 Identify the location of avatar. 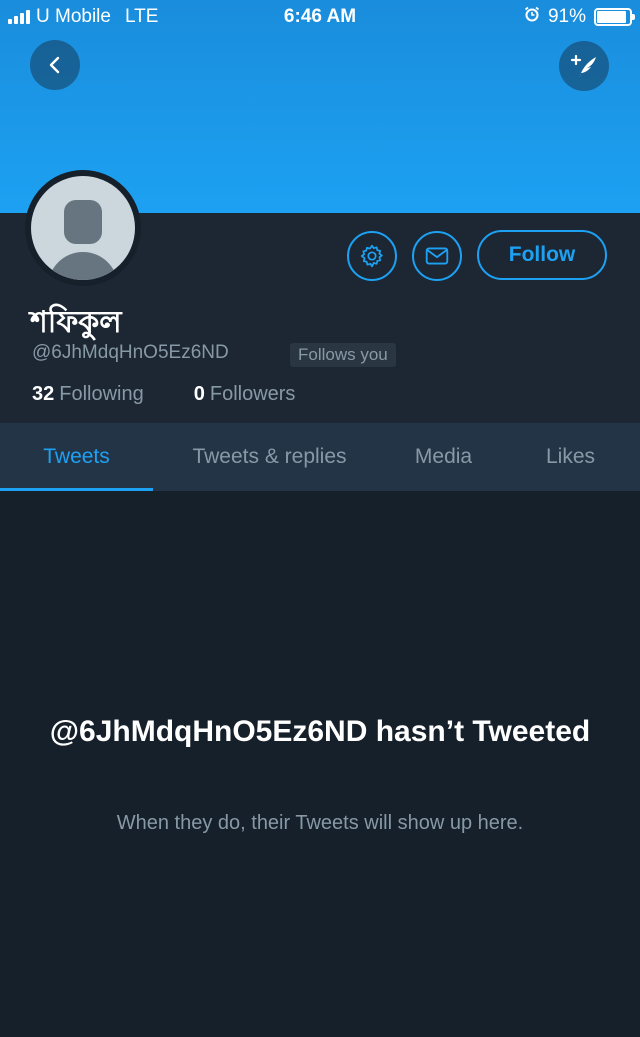
(83, 228).